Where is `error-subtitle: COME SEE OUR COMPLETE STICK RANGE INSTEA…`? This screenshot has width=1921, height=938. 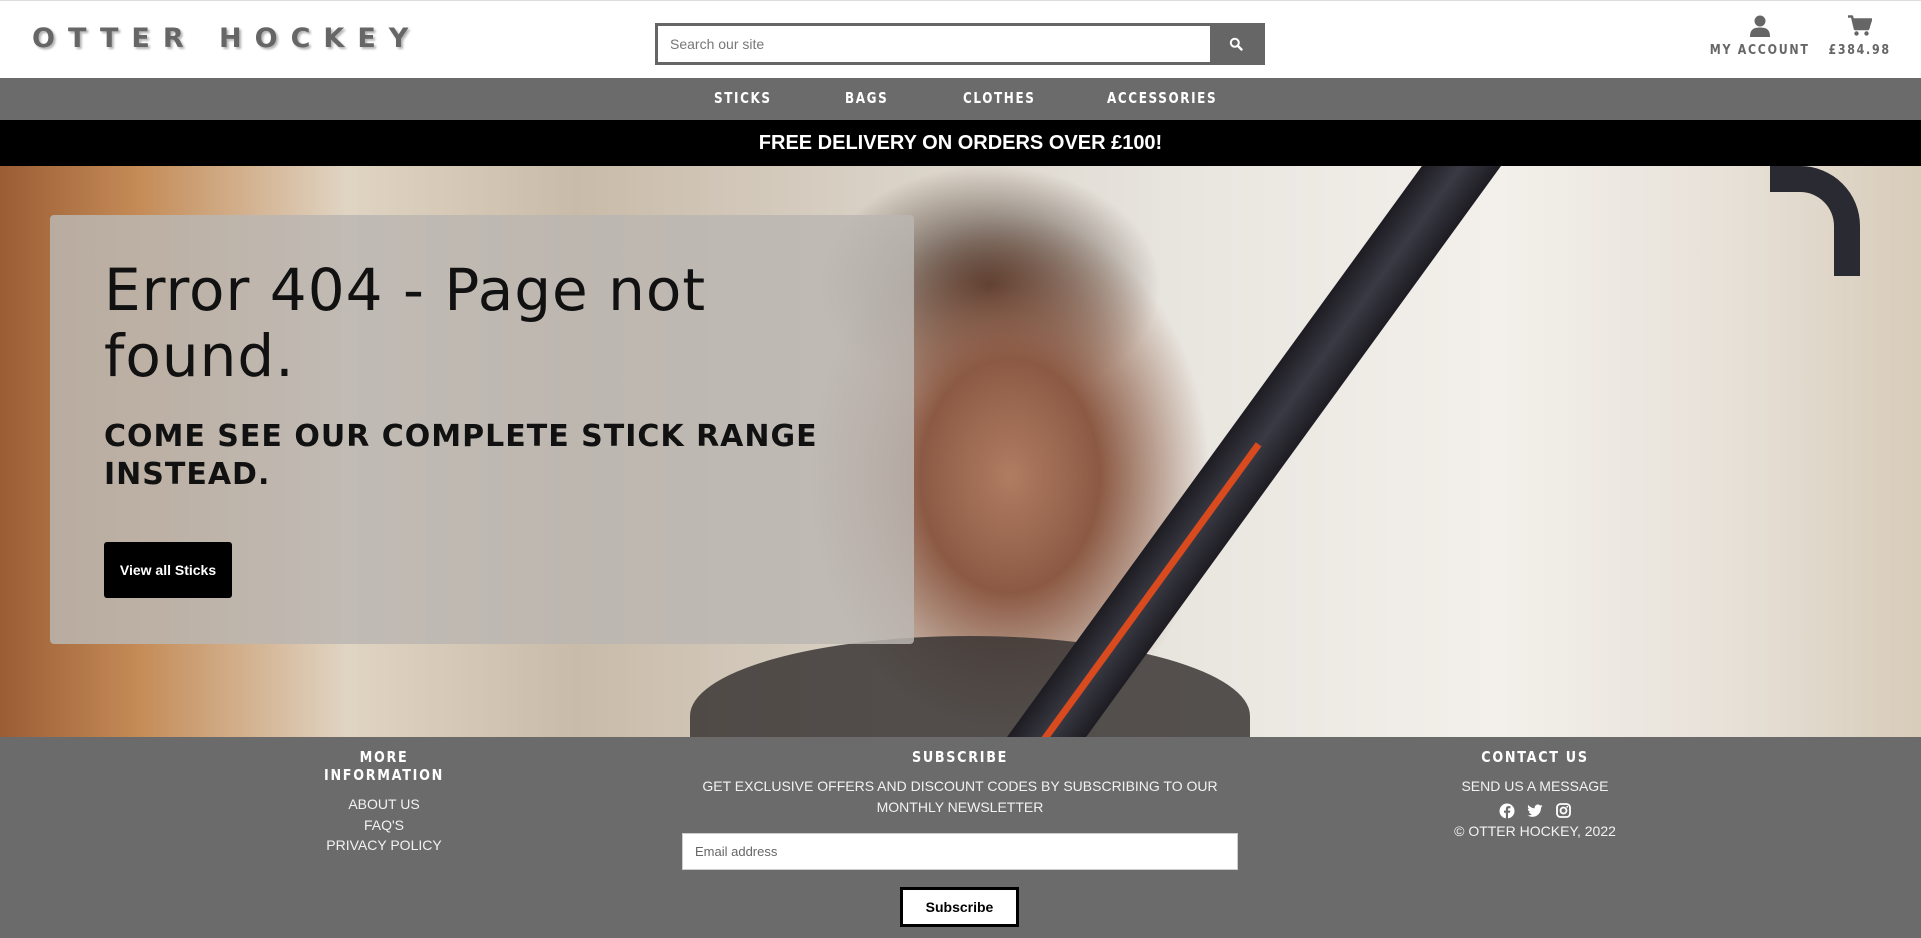 error-subtitle: COME SEE OUR COMPLETE STICK RANGE INSTEA… is located at coordinates (461, 455).